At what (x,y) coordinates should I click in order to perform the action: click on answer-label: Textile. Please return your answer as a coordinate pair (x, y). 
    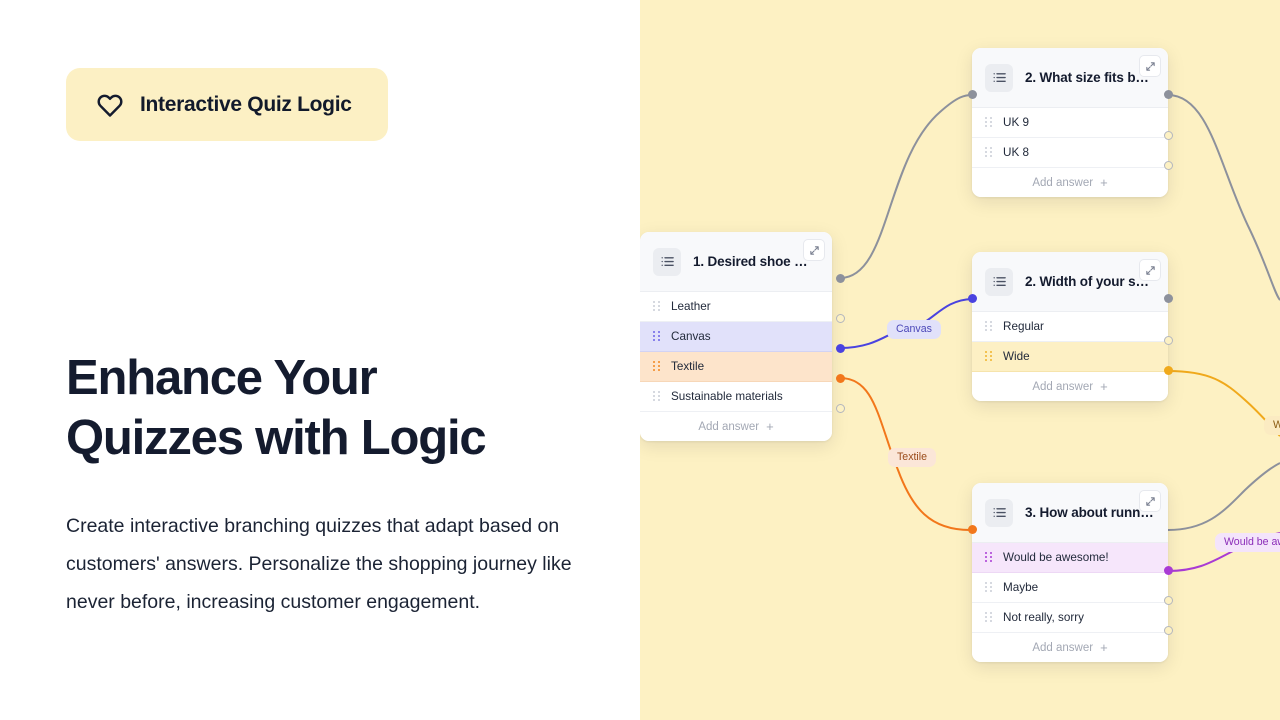
    Looking at the image, I should click on (688, 366).